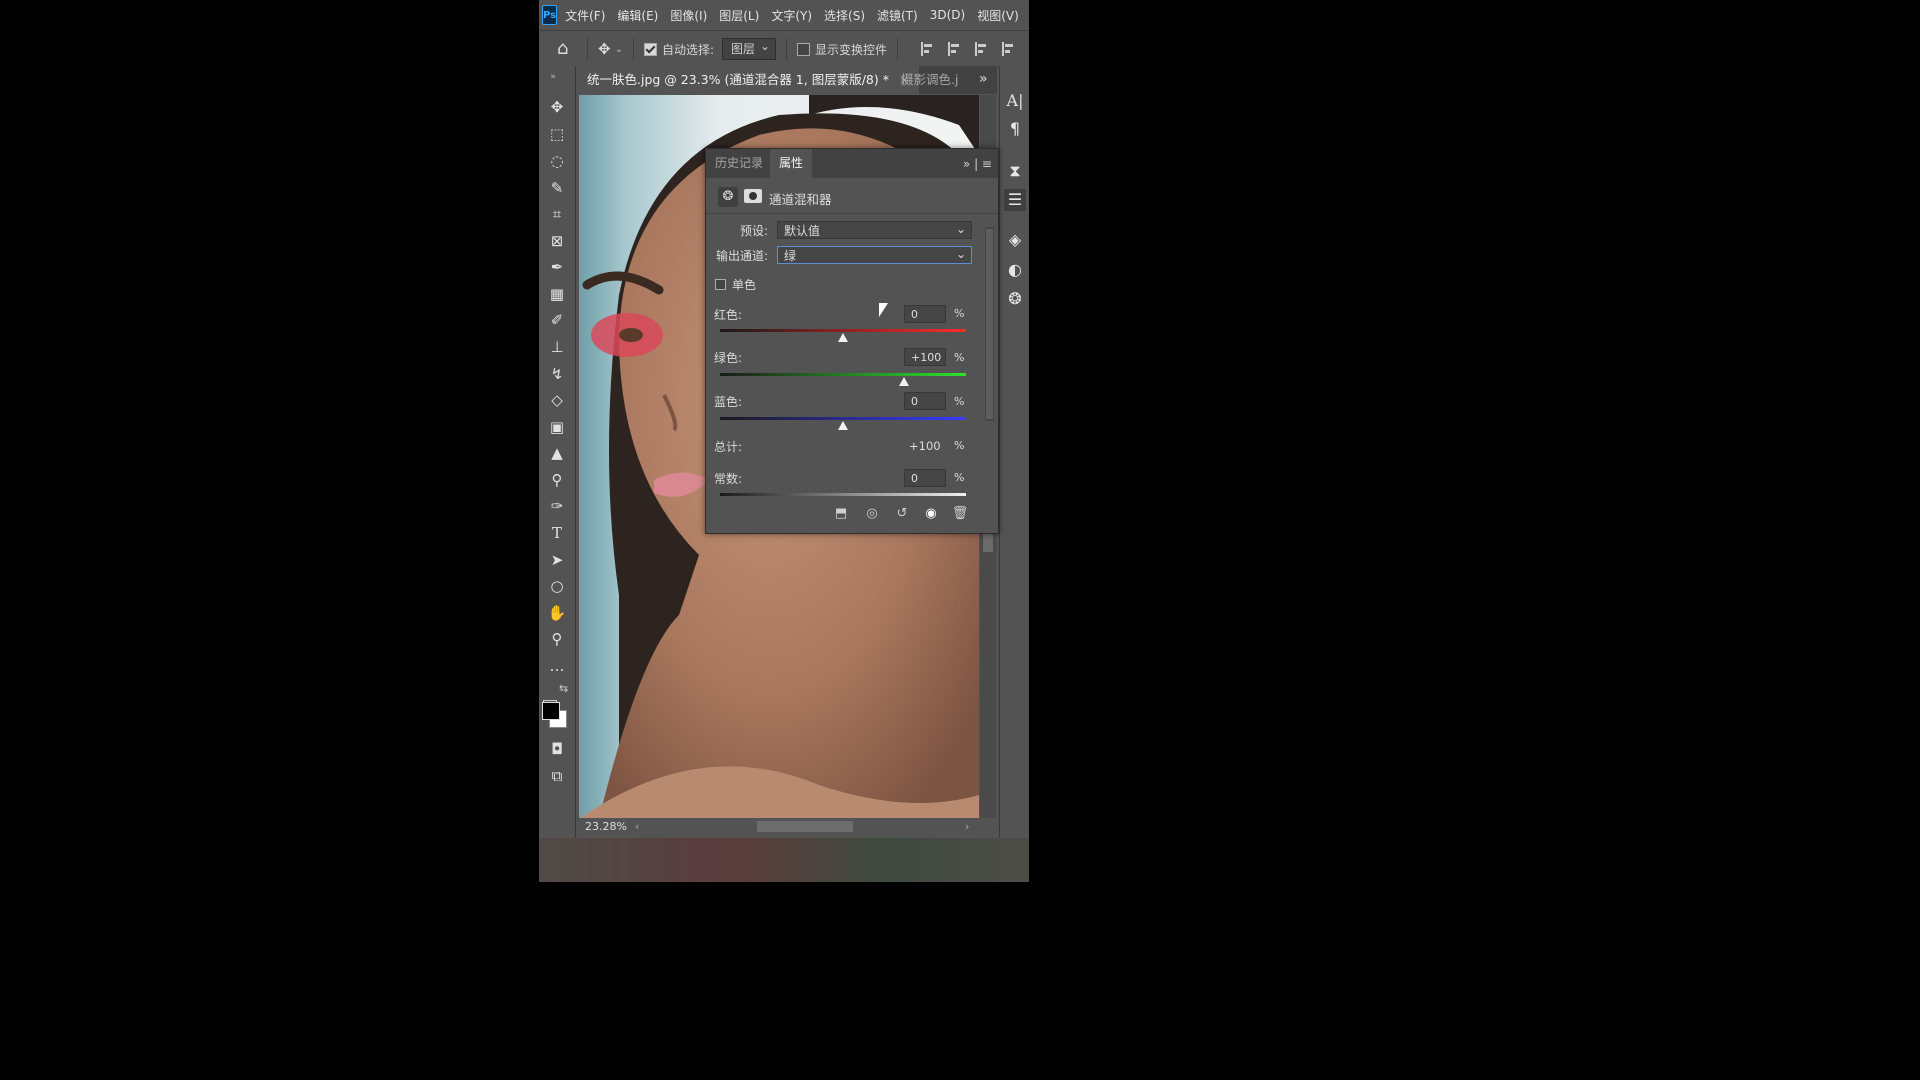  What do you see at coordinates (557, 347) in the screenshot?
I see `stamp-tool-icon: ⊥` at bounding box center [557, 347].